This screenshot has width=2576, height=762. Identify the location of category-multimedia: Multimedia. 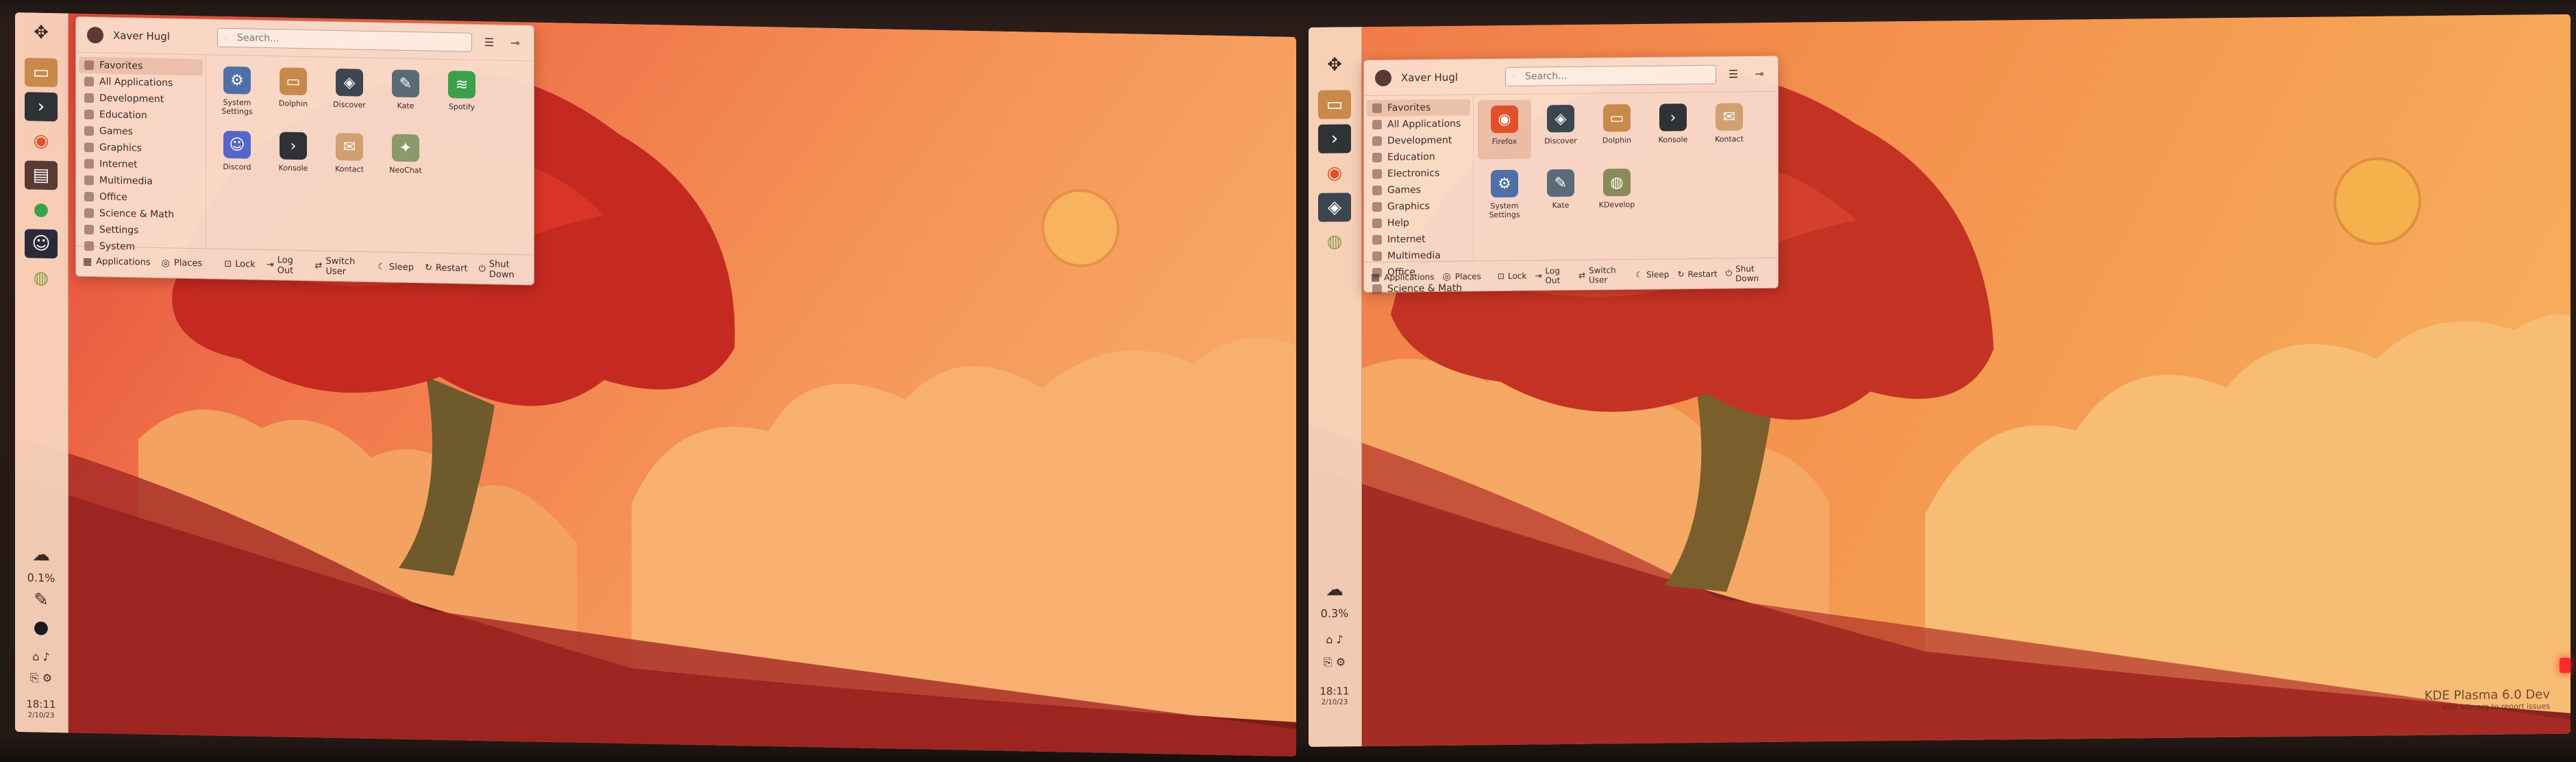
(141, 181).